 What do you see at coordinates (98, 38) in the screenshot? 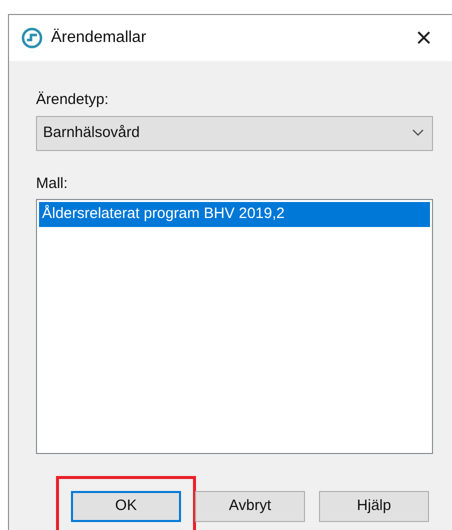
I see `window-title: Ärendemallar` at bounding box center [98, 38].